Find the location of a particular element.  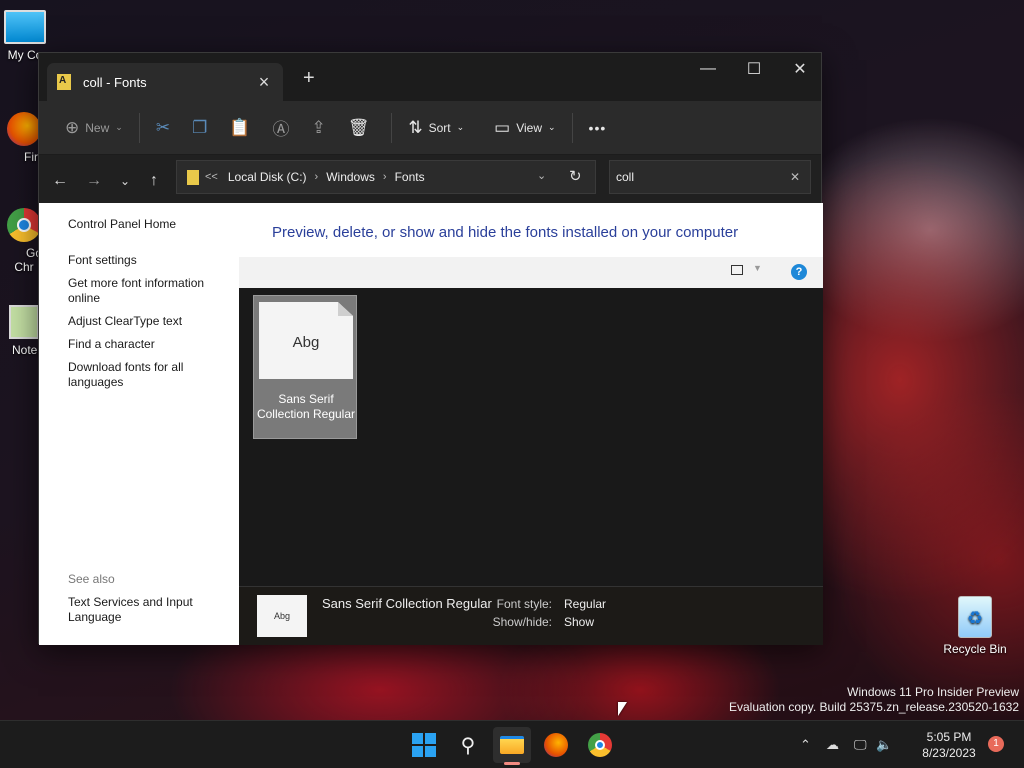

desktop-icon-recycle-bin: ♻ Recycle Bin is located at coordinates (975, 626).